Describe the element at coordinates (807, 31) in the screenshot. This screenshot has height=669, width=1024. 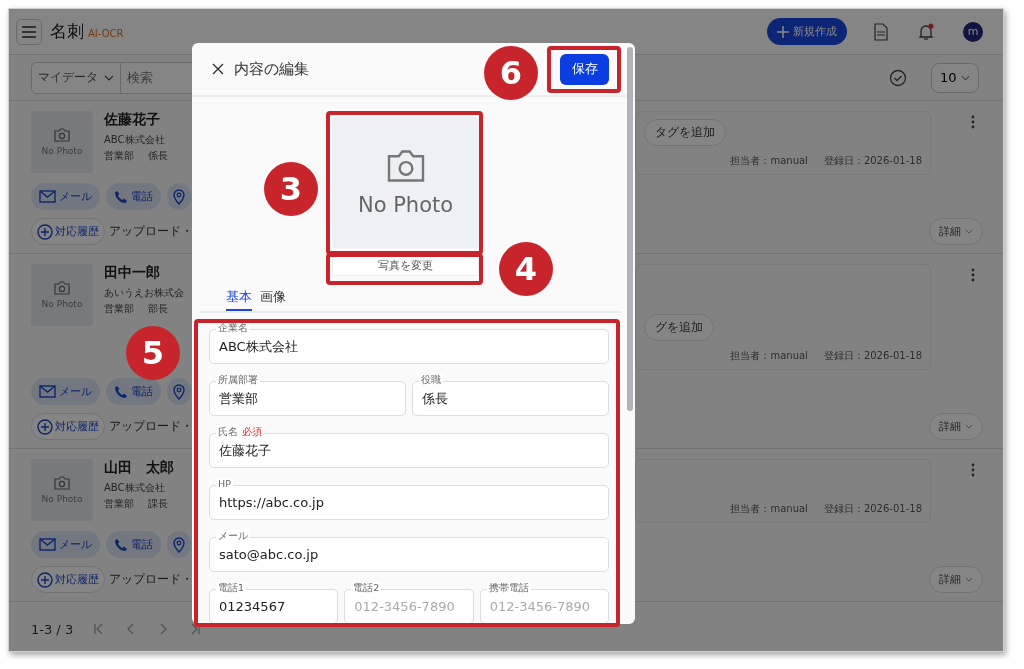
I see `new-button: 新規作成` at that location.